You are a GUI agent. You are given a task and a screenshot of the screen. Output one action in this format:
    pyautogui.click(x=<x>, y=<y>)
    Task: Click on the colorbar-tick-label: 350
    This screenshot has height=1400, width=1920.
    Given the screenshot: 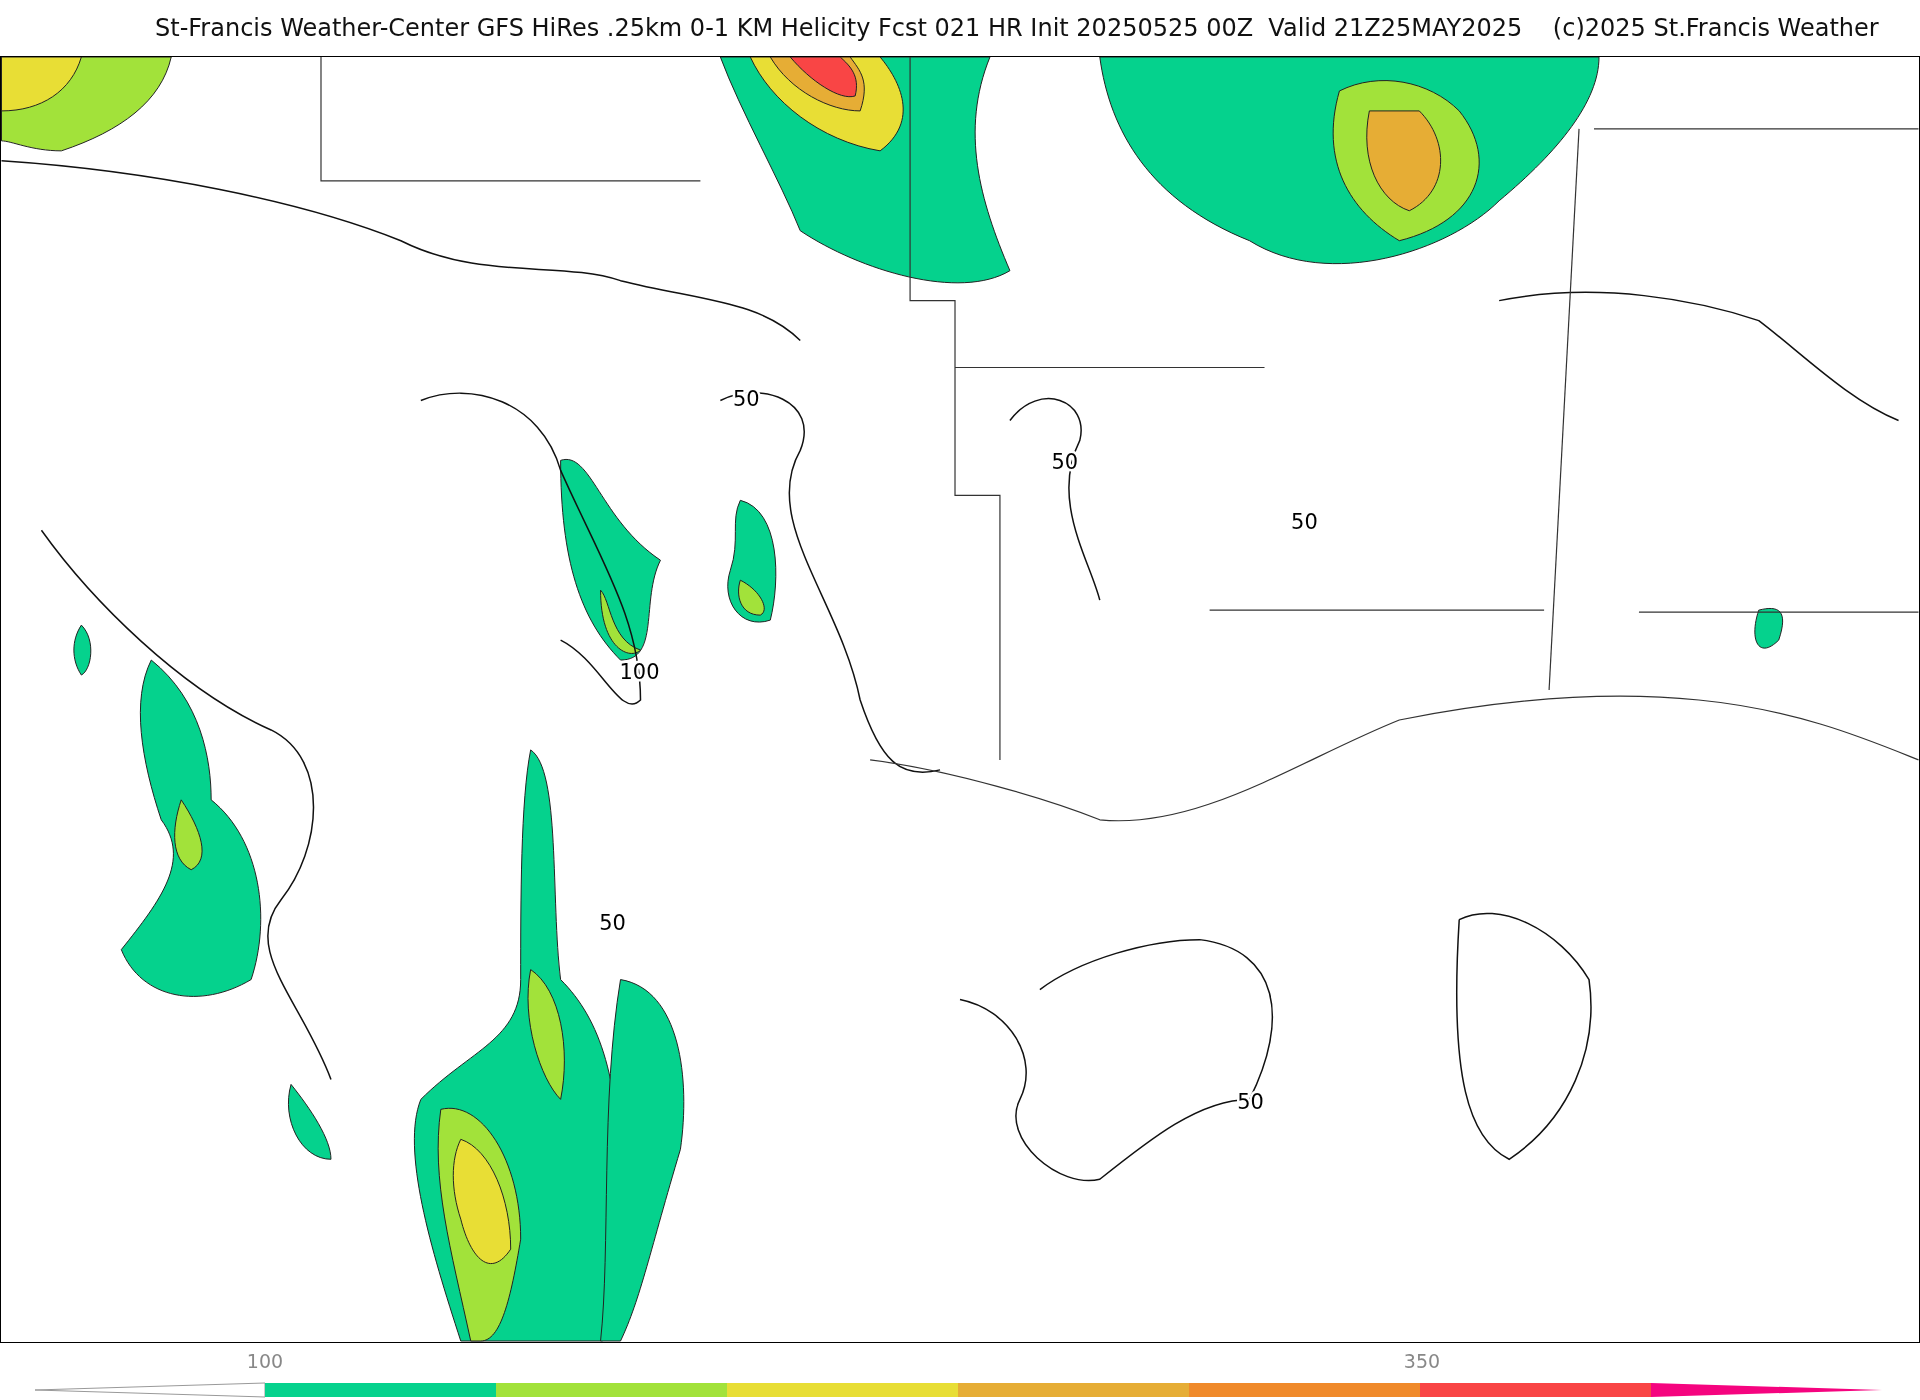 What is the action you would take?
    pyautogui.click(x=1422, y=1361)
    